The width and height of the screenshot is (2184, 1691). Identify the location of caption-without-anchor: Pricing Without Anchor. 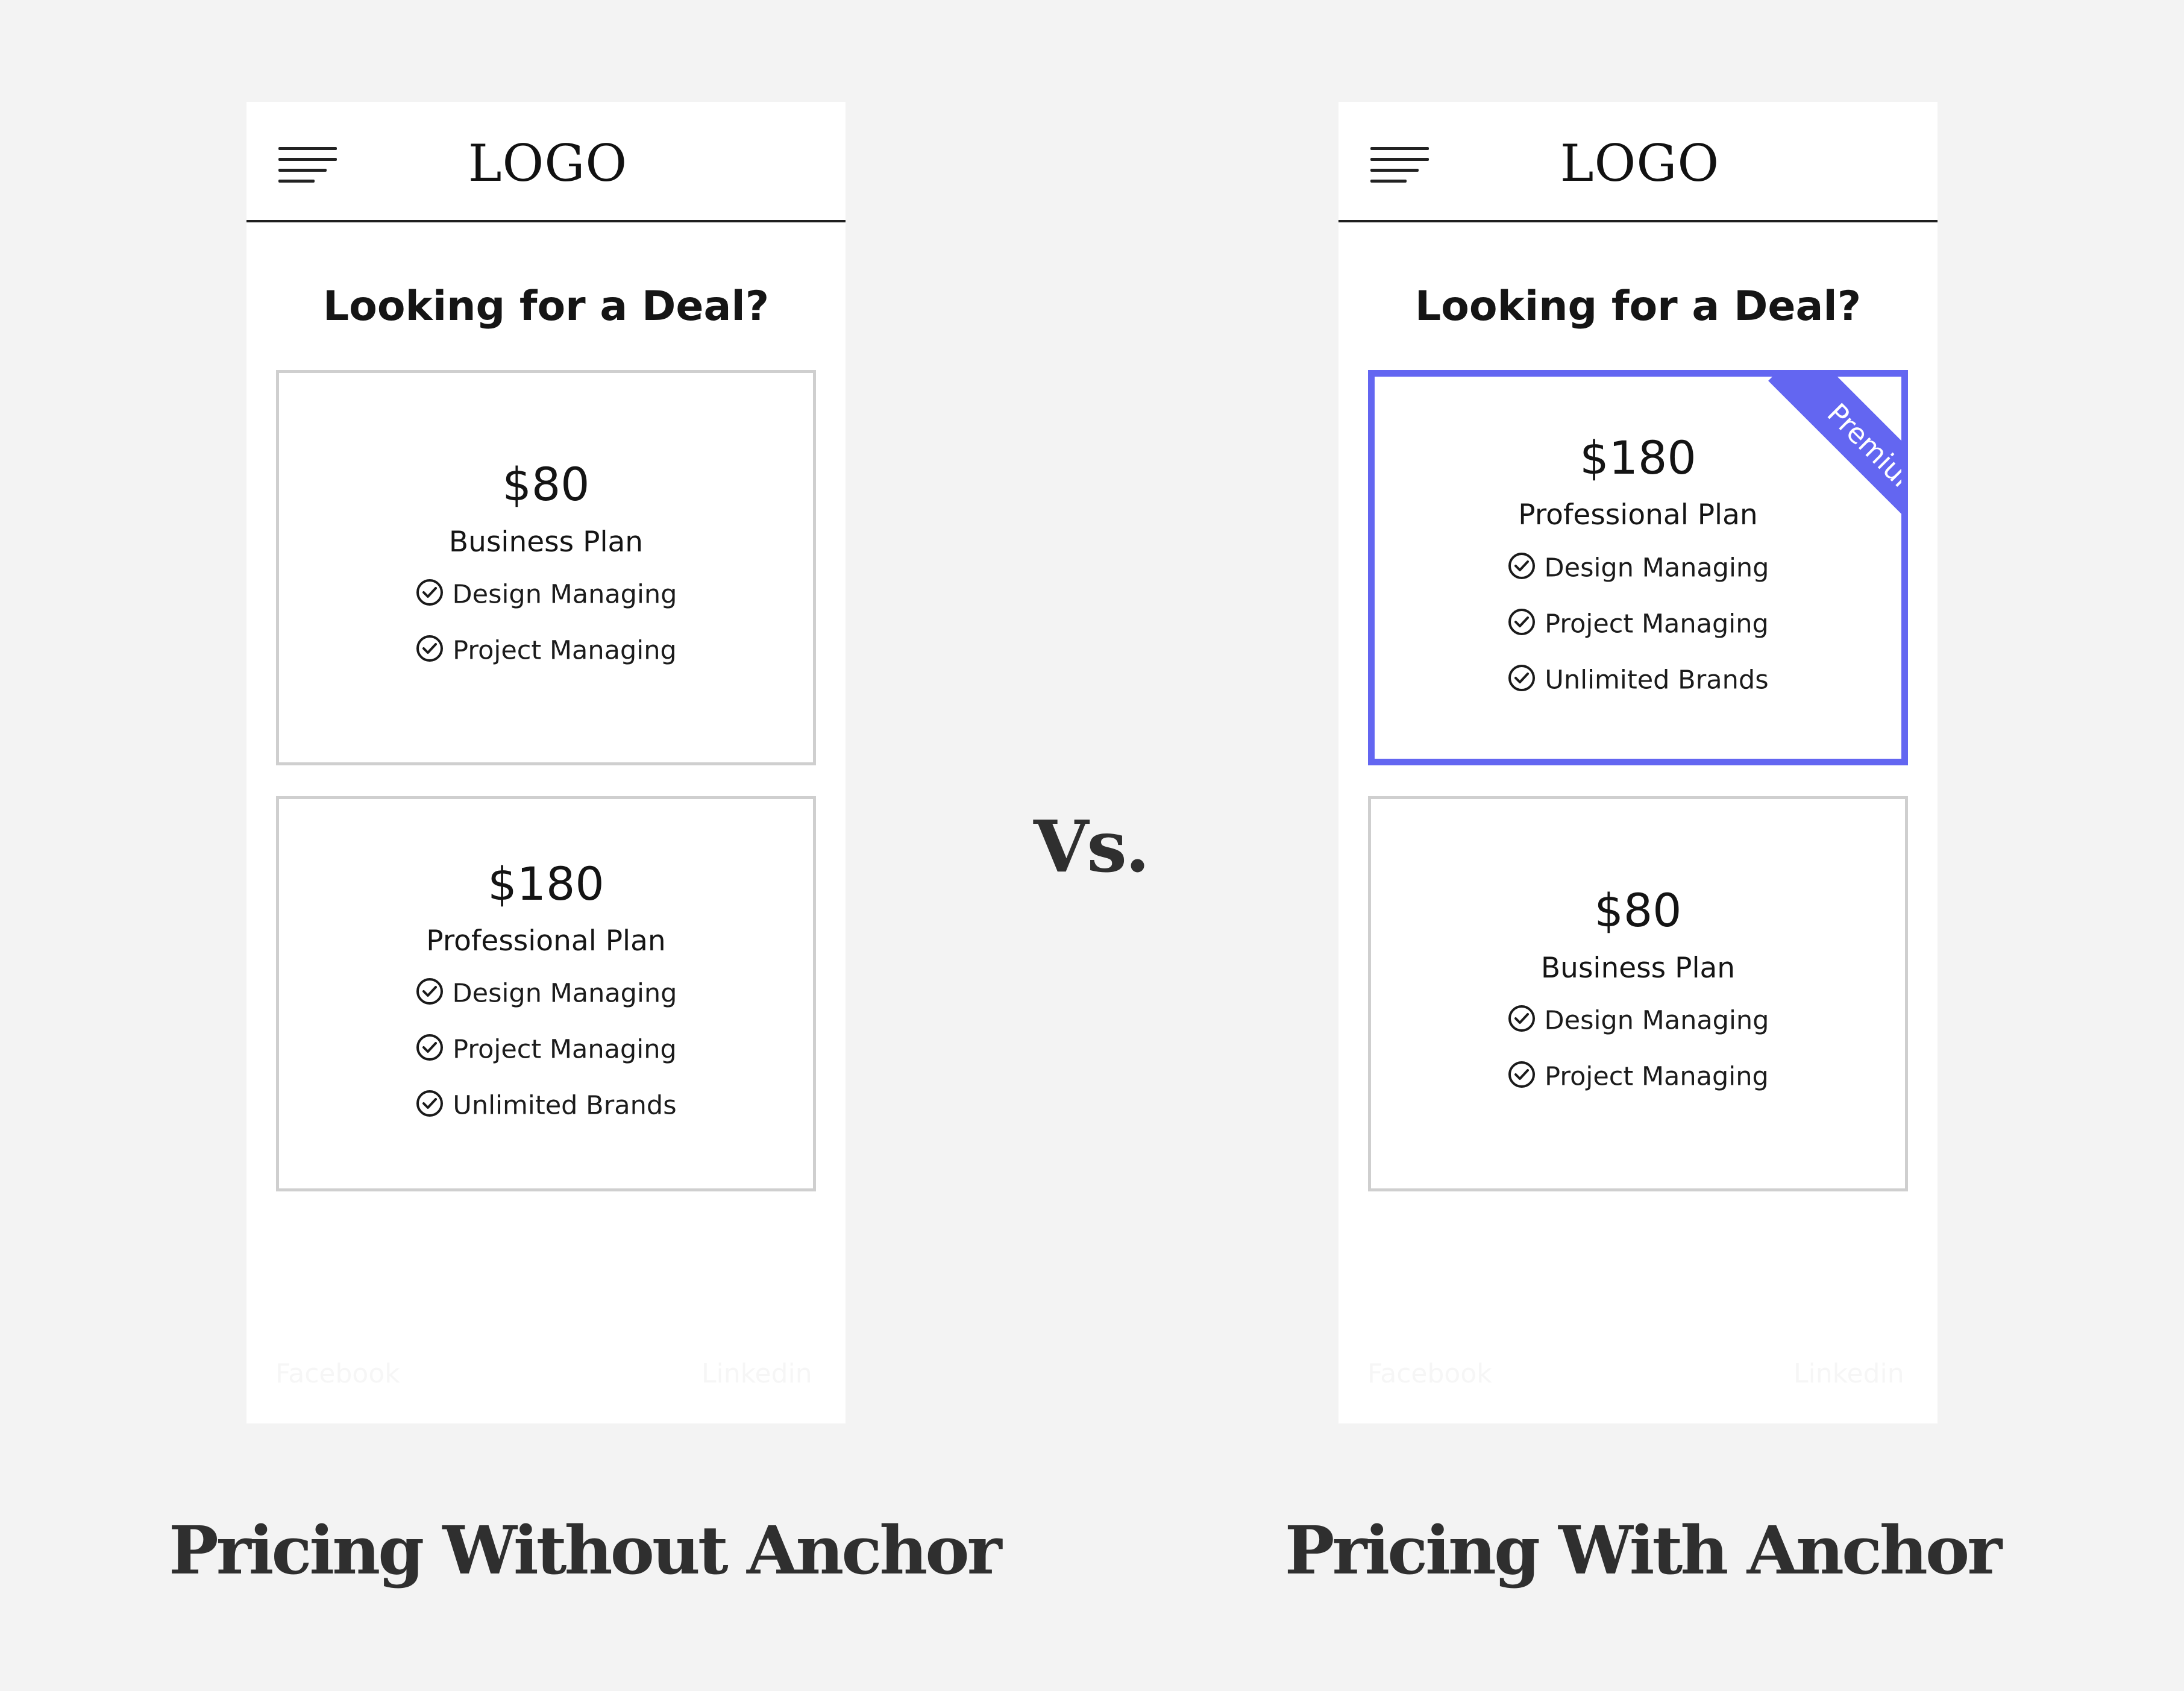
(585, 1550).